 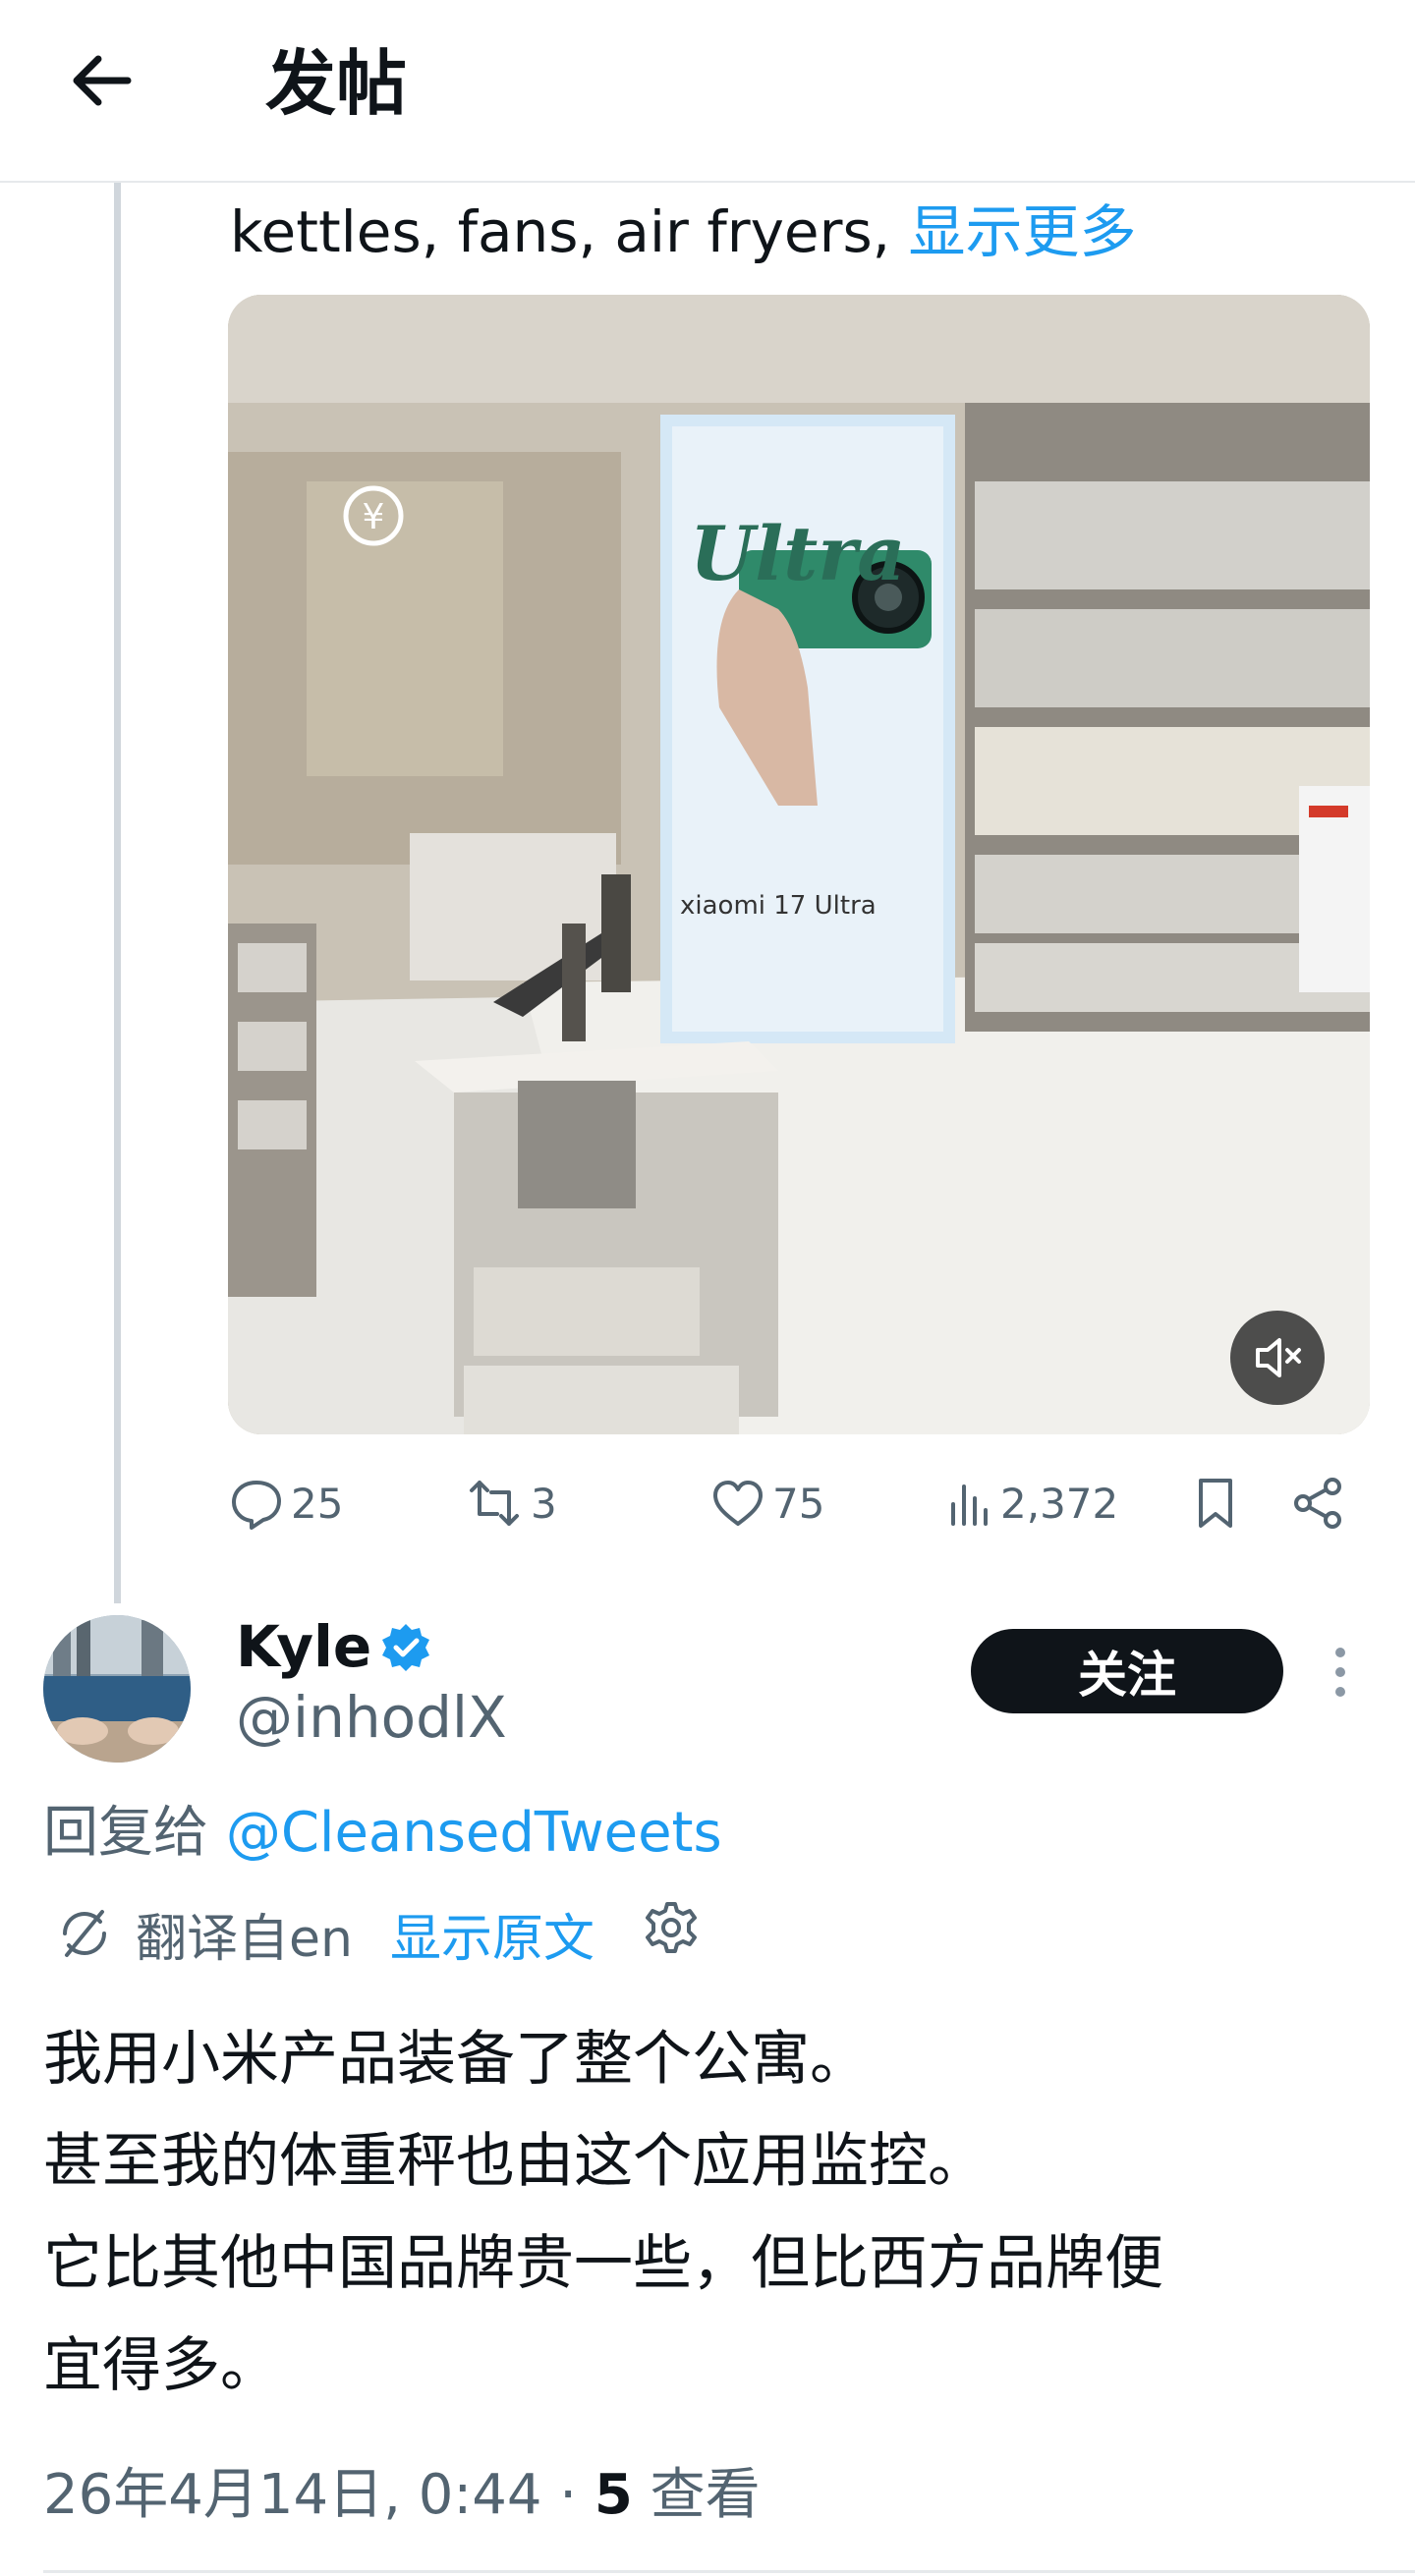 I want to click on display-name: Kyle, so click(x=303, y=1646).